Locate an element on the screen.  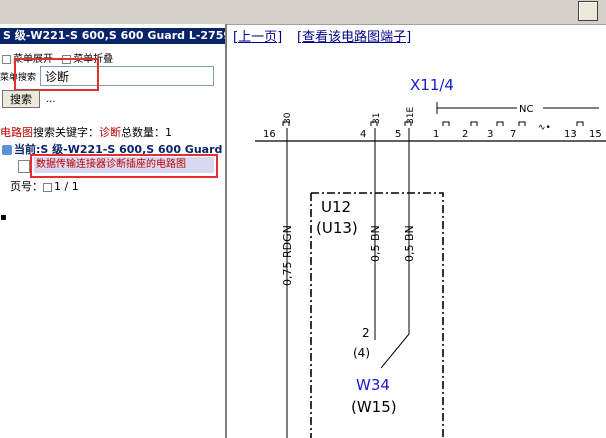
document-highlight-box is located at coordinates (124, 166).